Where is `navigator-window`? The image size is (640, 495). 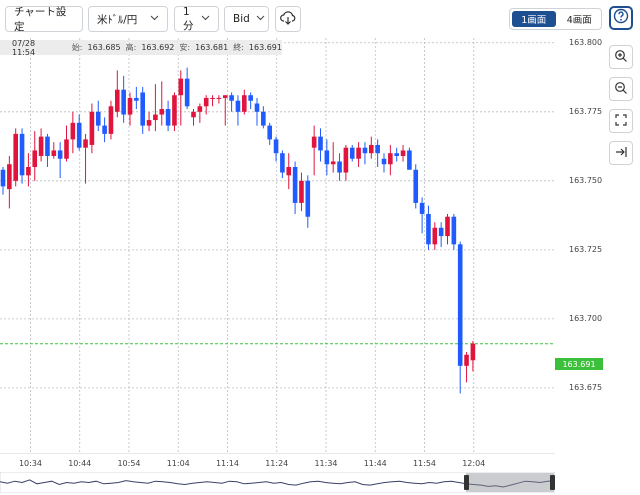 navigator-window is located at coordinates (510, 482).